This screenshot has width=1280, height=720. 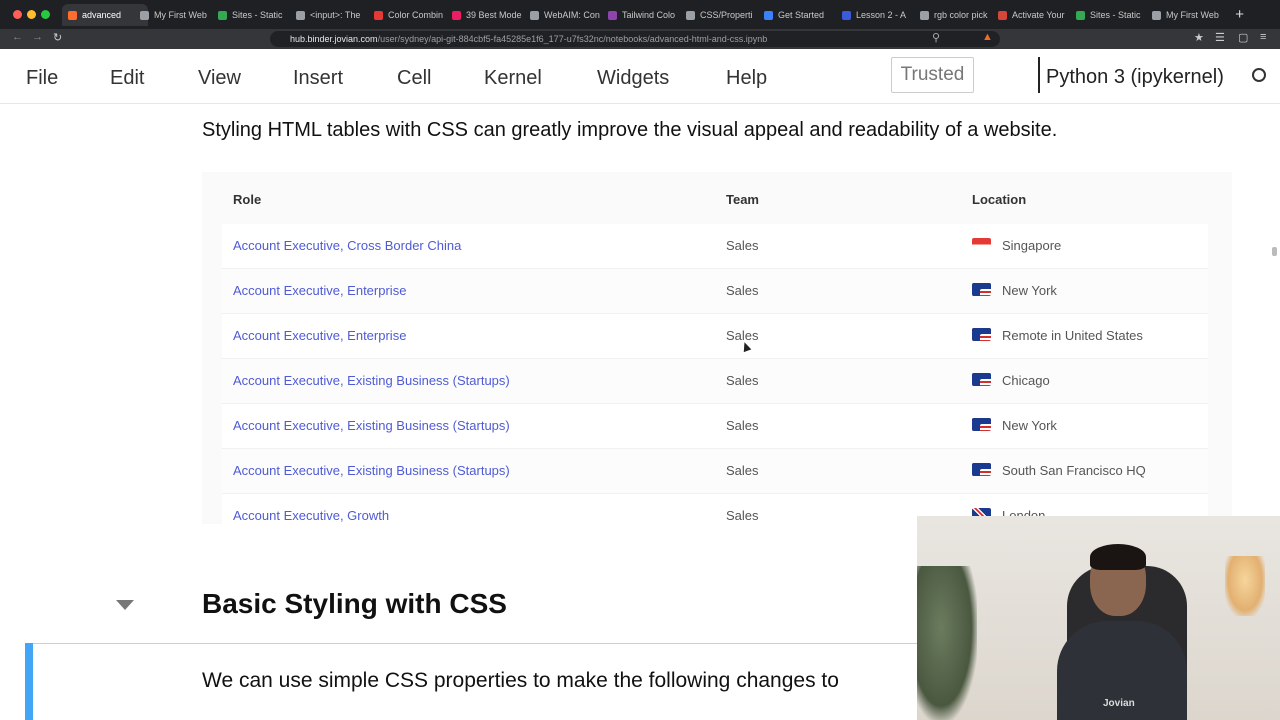 What do you see at coordinates (127, 78) in the screenshot?
I see `menu-edit: Edit` at bounding box center [127, 78].